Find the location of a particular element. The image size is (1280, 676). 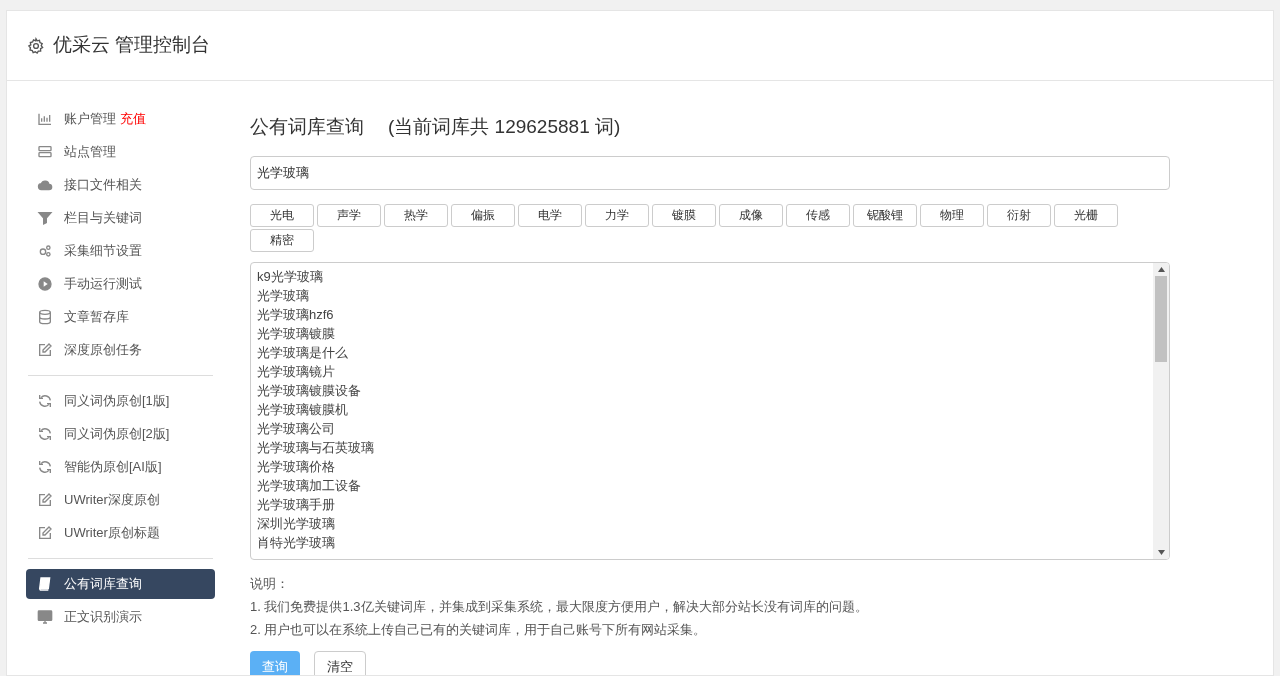

bar-chart-icon is located at coordinates (45, 119).